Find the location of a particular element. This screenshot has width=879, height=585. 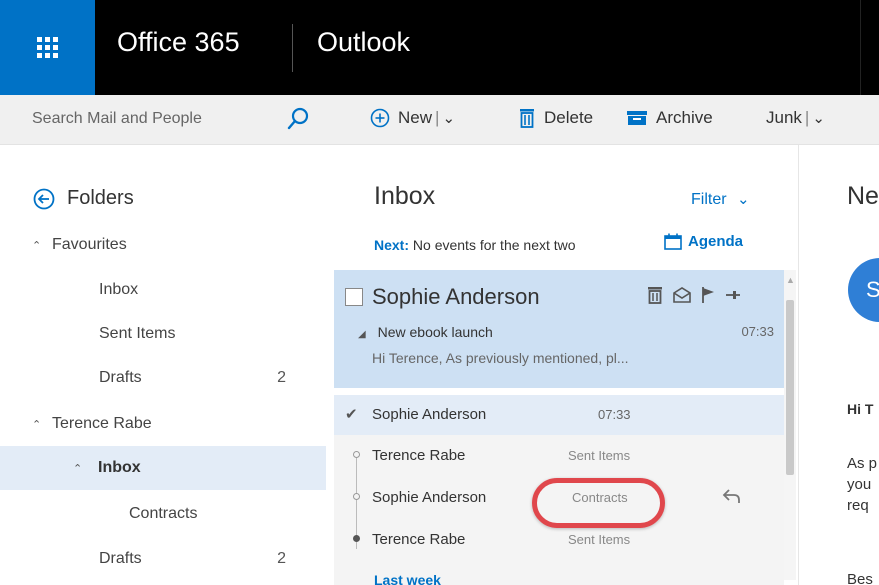

message-subject-row: ◢ New ebook launch is located at coordinates (425, 332).